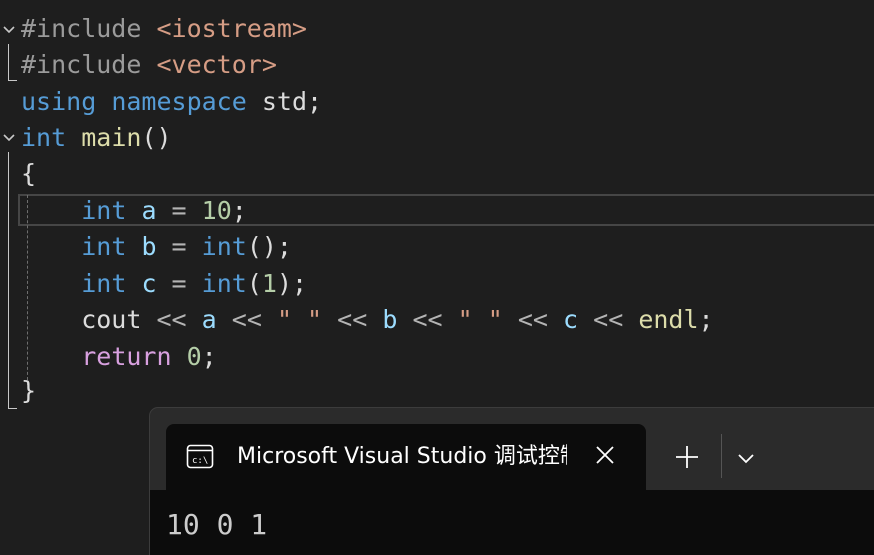  Describe the element at coordinates (721, 456) in the screenshot. I see `toolbar-divider` at that location.